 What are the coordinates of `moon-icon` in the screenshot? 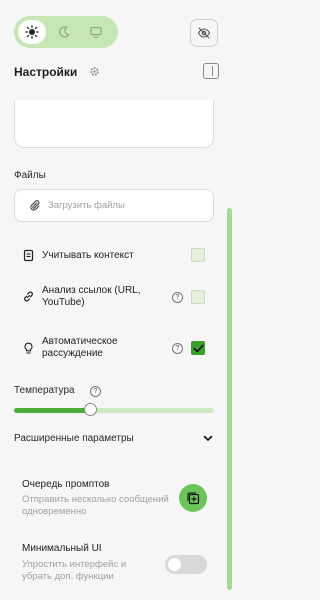 It's located at (64, 32).